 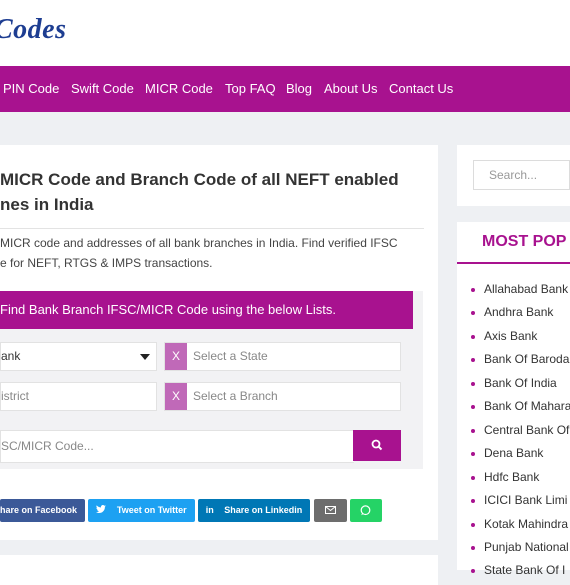 What do you see at coordinates (31, 88) in the screenshot?
I see `nav-pin-code: PIN Code` at bounding box center [31, 88].